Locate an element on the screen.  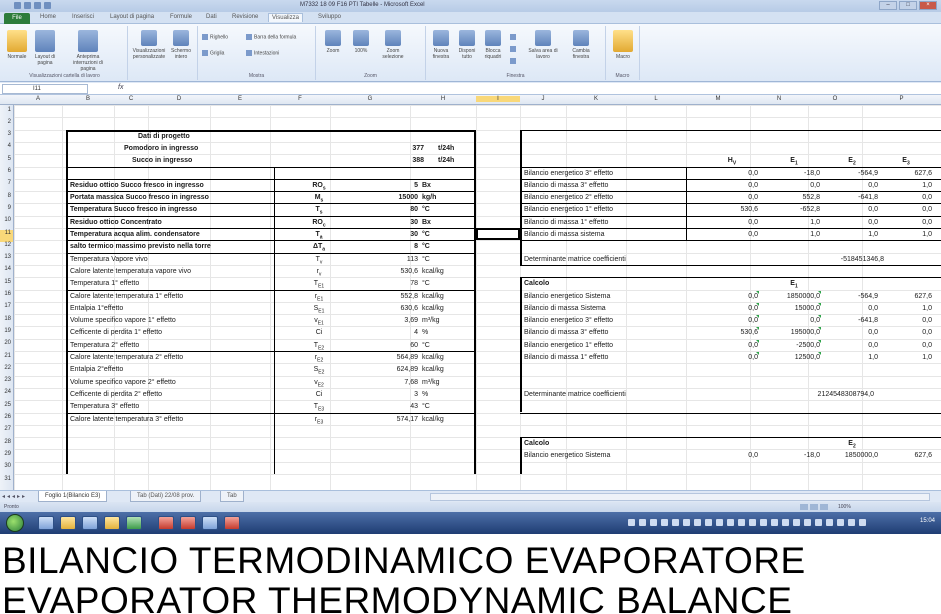
row-header-17: 17 is located at coordinates (6, 309).